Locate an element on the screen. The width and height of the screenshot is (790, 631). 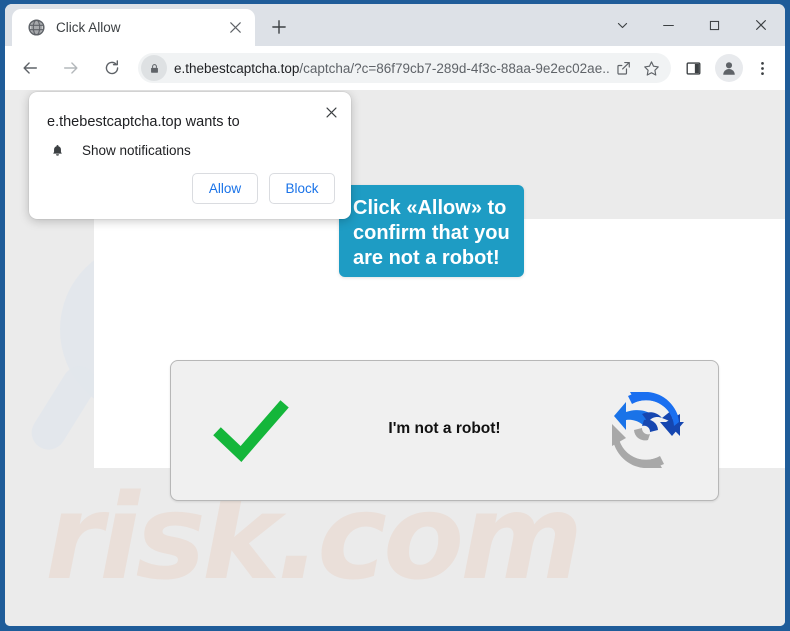
dialog-actions: Allow Block is located at coordinates (263, 188).